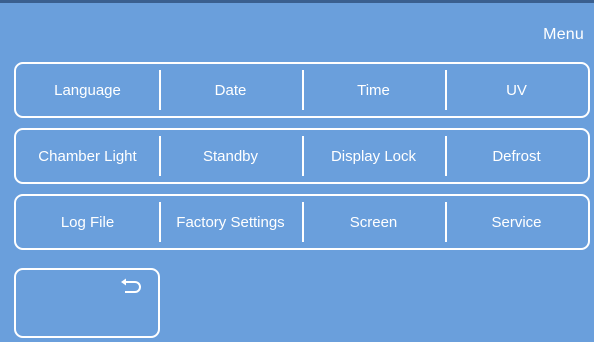 Image resolution: width=594 pixels, height=342 pixels. What do you see at coordinates (373, 222) in the screenshot?
I see `menu-item-screen: Screen` at bounding box center [373, 222].